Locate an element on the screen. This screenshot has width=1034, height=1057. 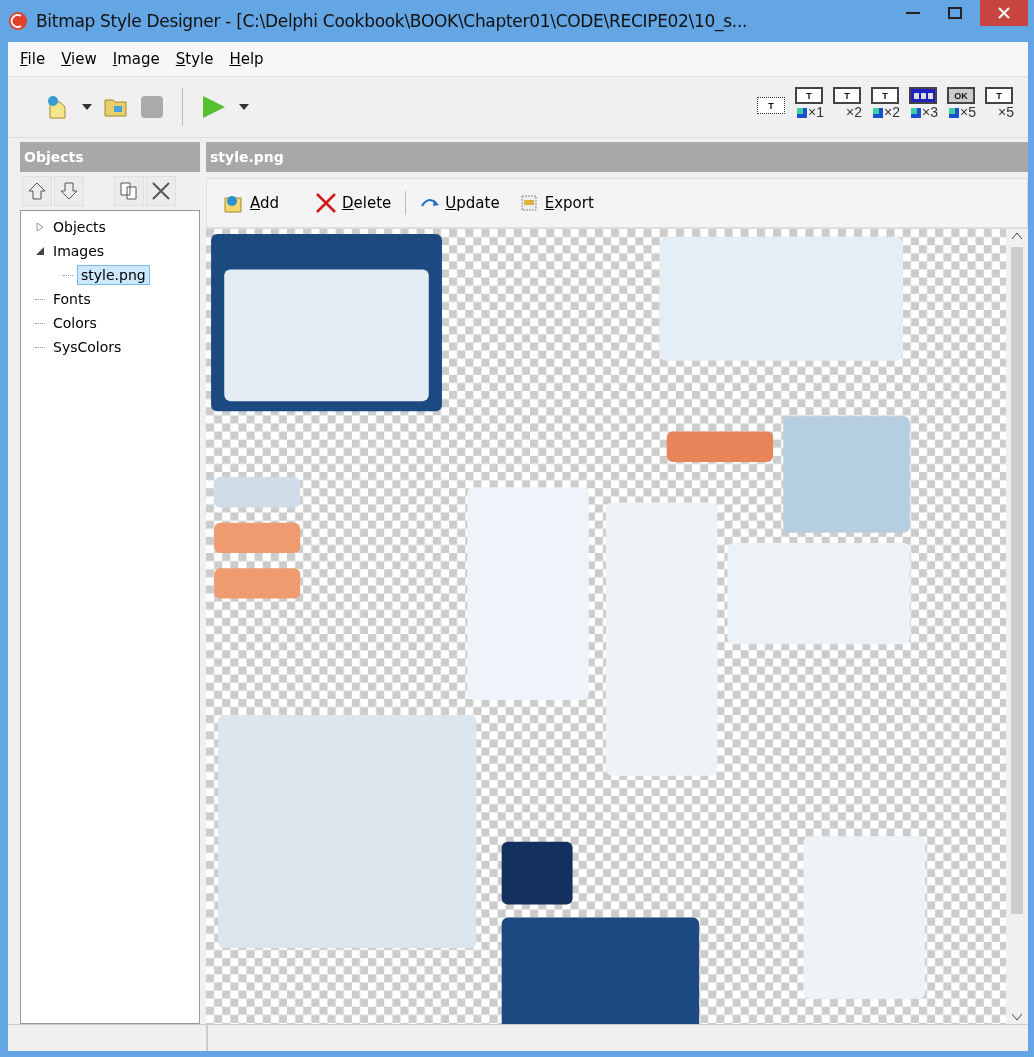
close-button is located at coordinates (1004, 13).